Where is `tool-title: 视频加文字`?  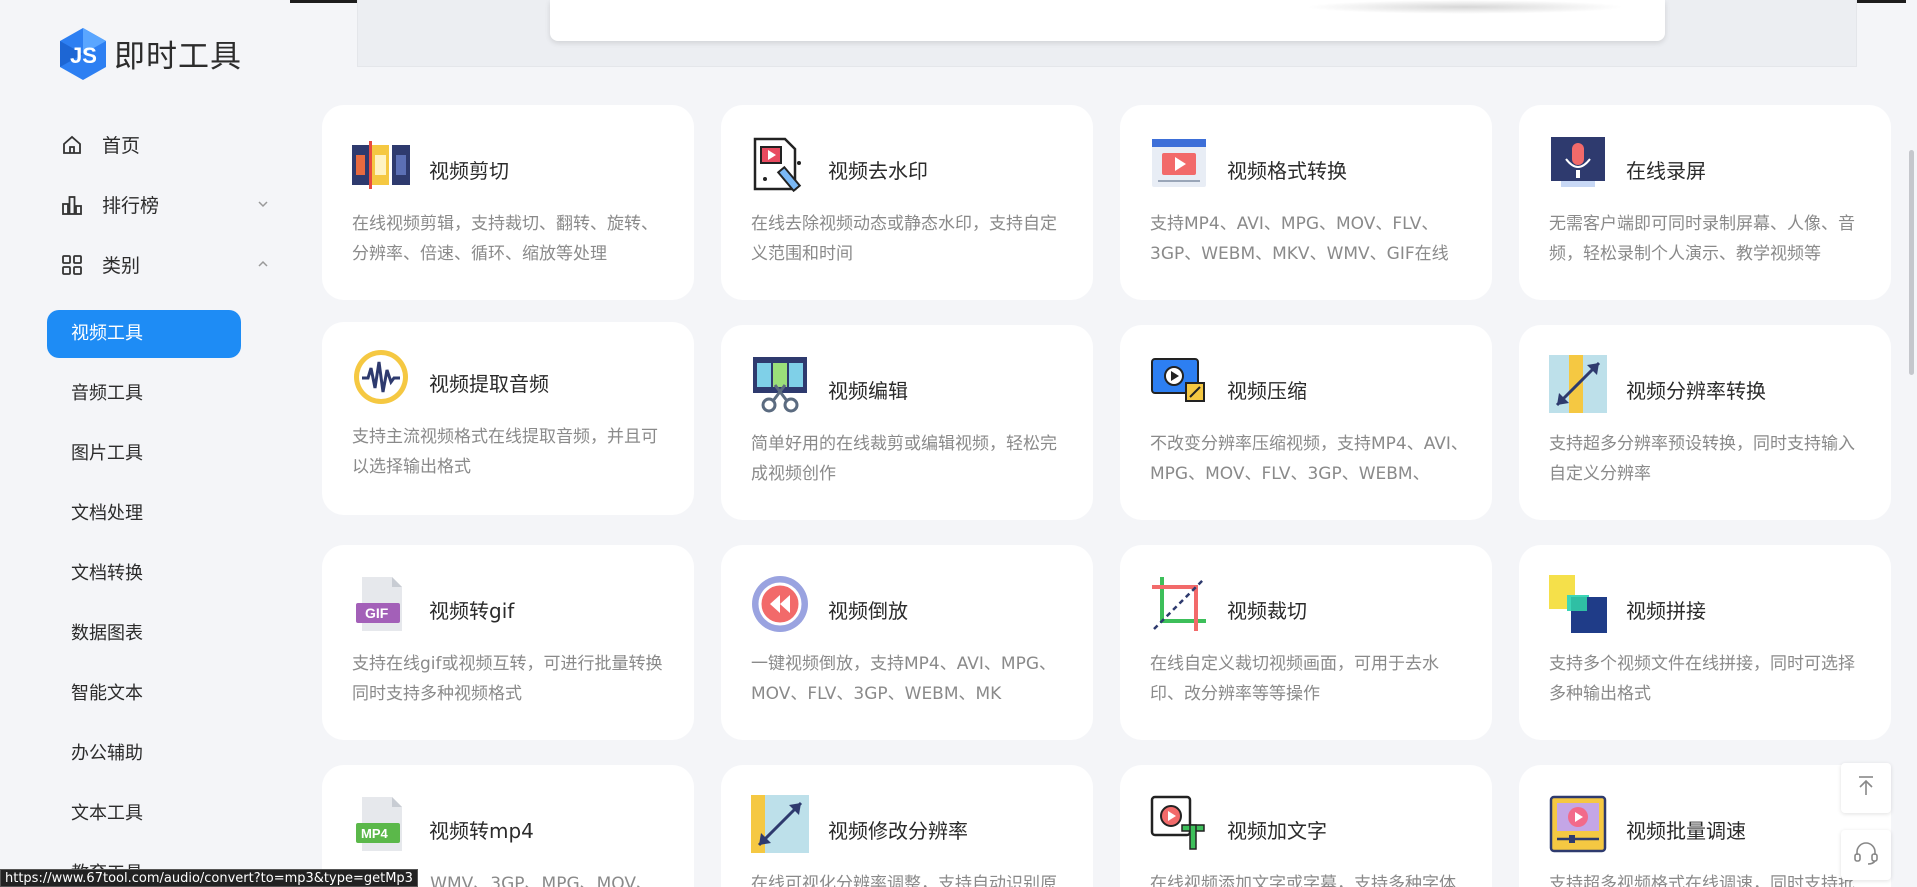
tool-title: 视频加文字 is located at coordinates (1277, 831).